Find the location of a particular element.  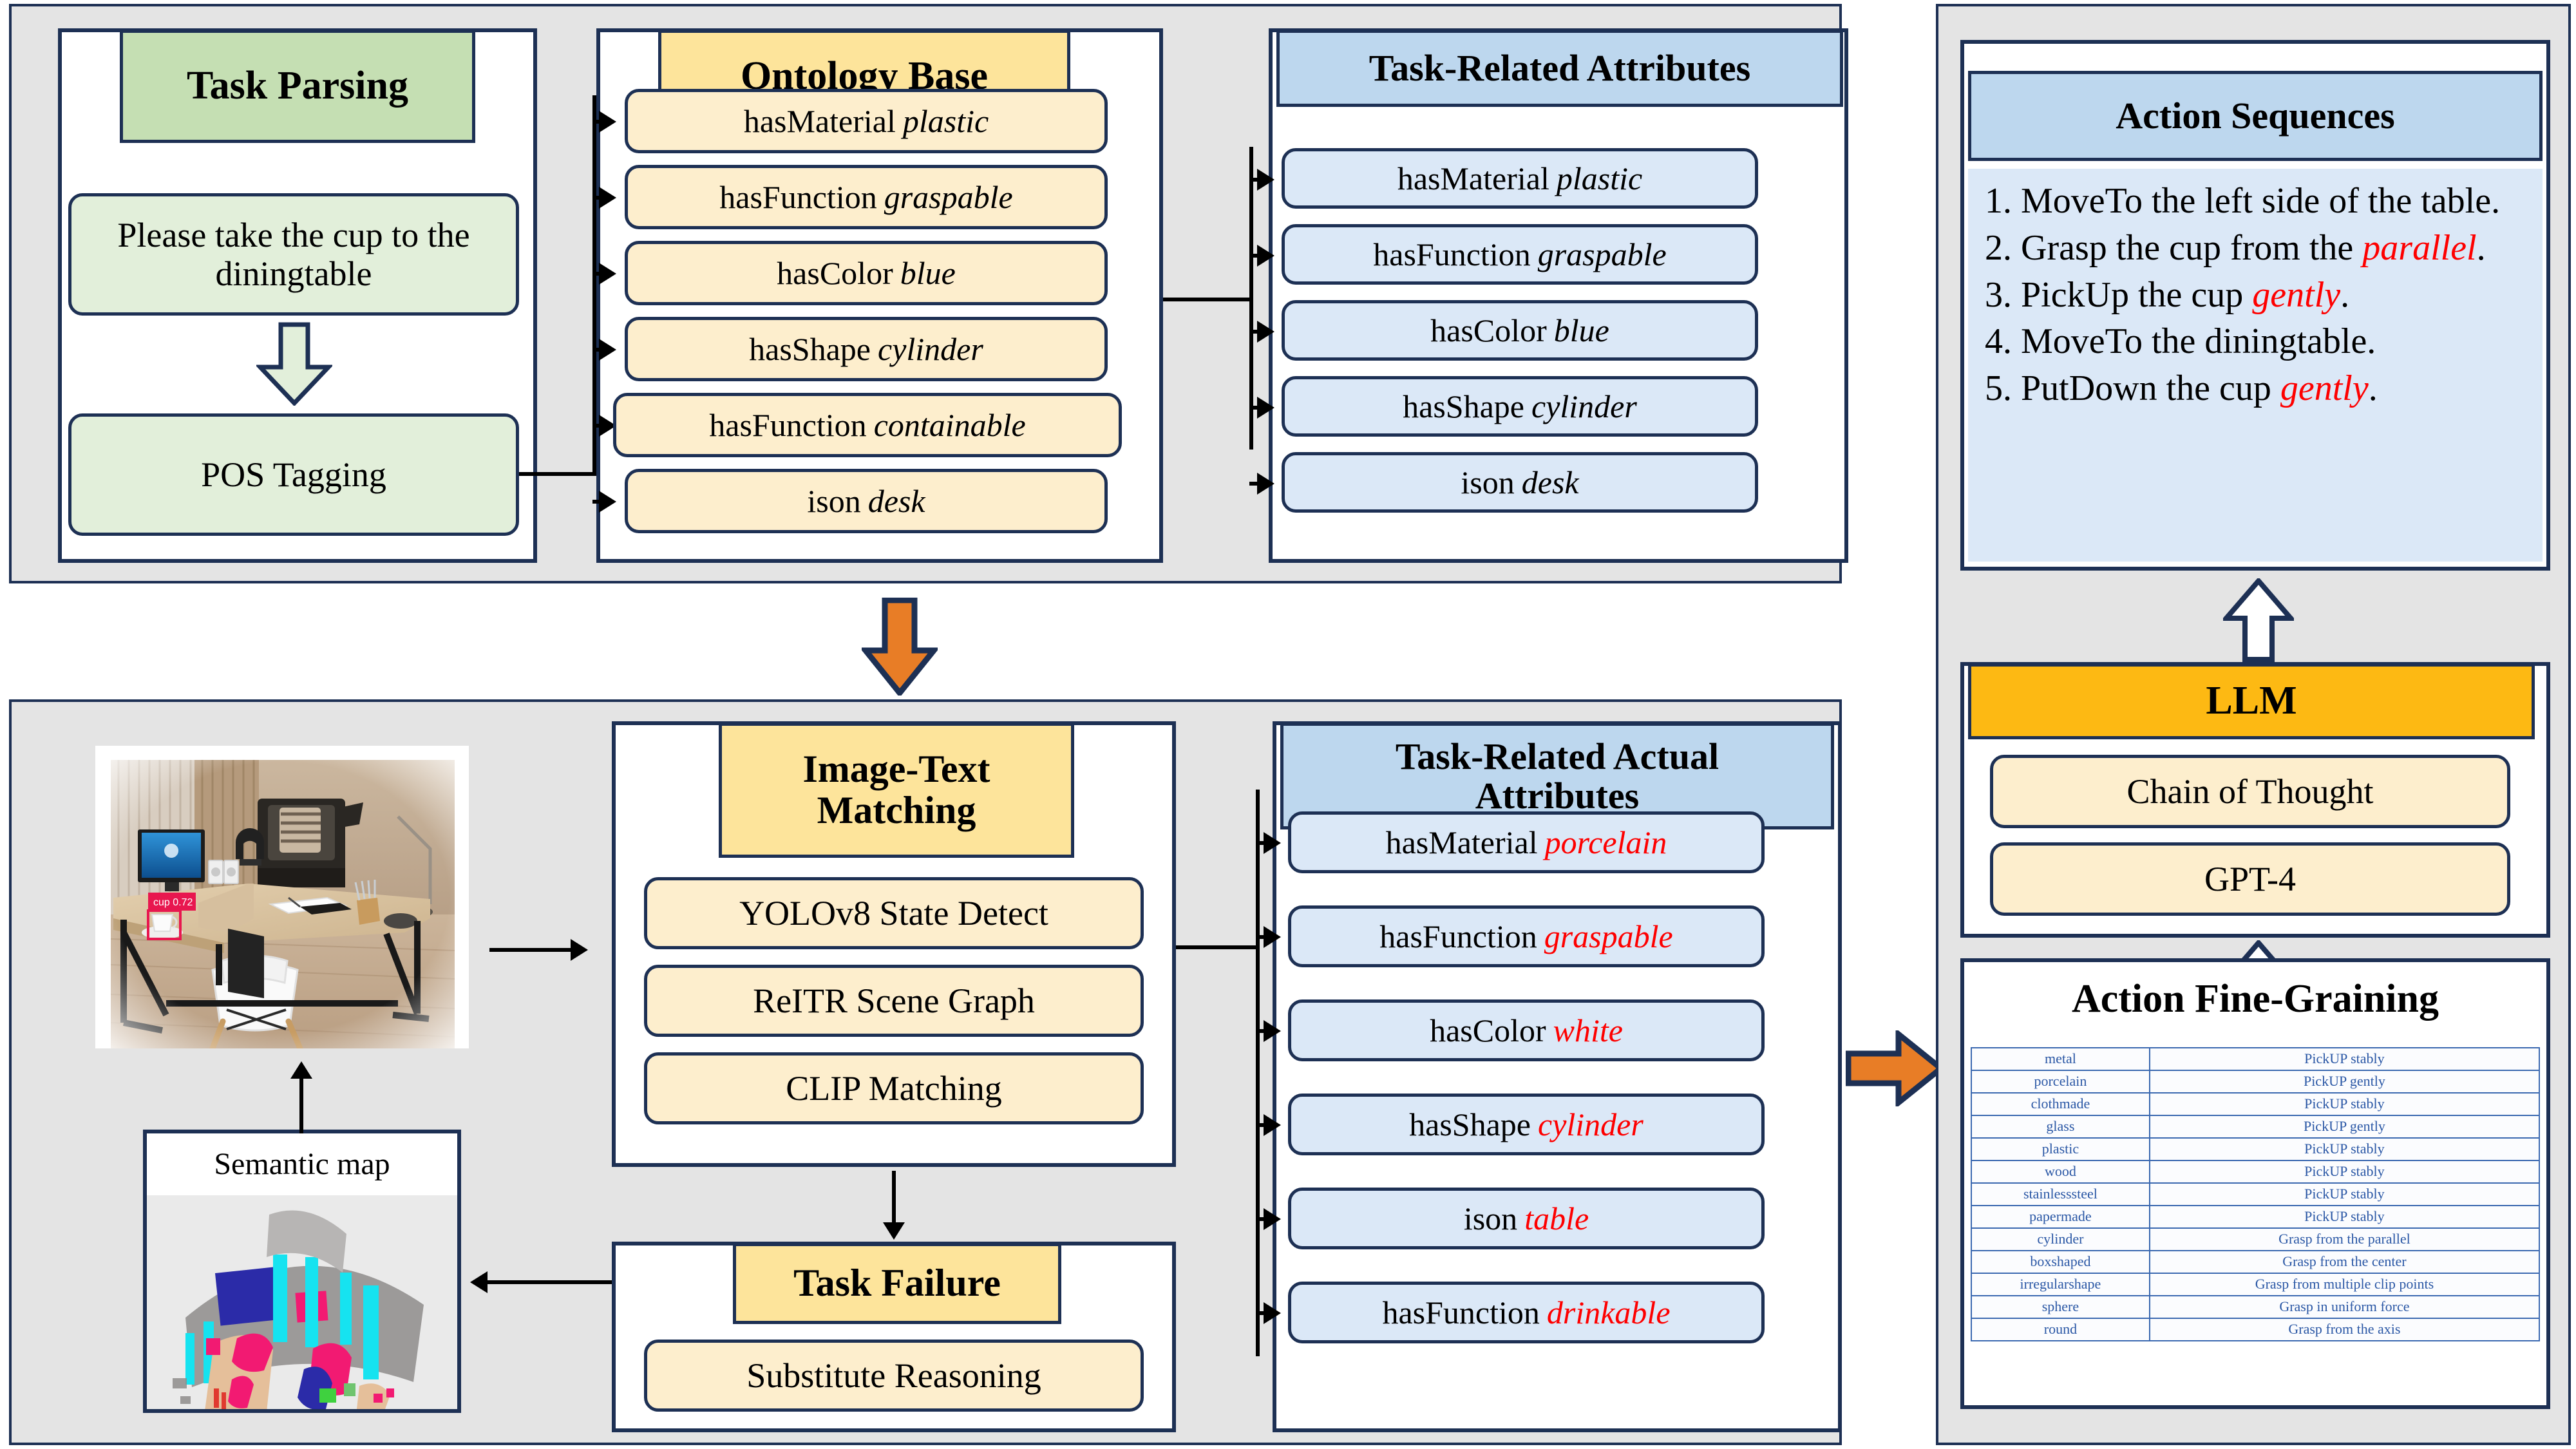

fg-cell-attribute: clothmade is located at coordinates (2060, 1104).